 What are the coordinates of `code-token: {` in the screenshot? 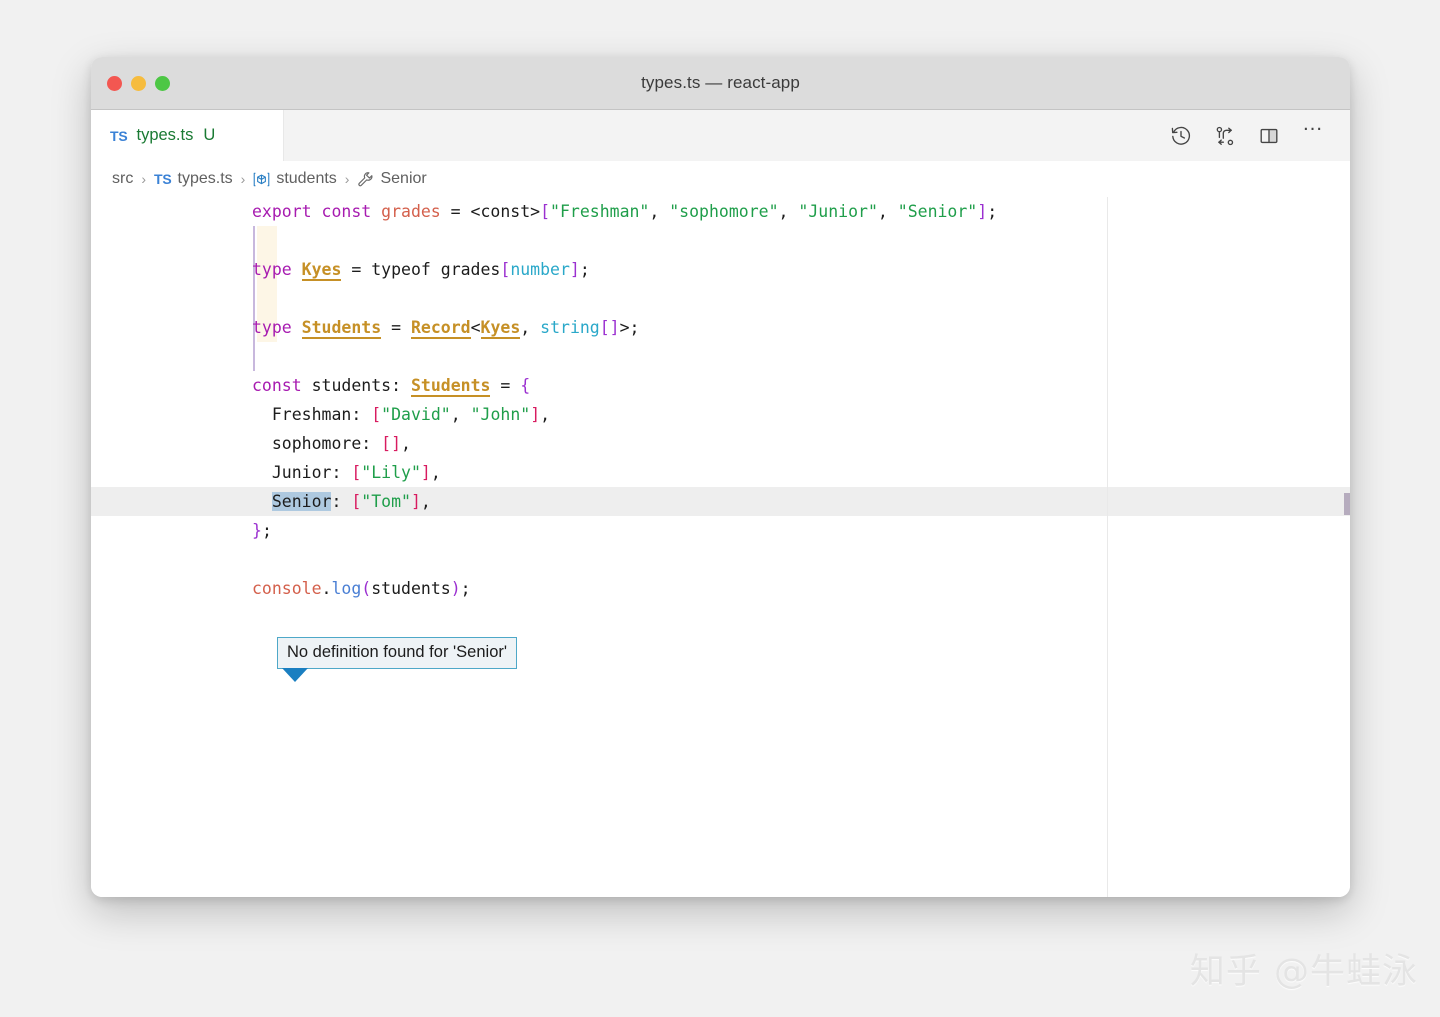 It's located at (525, 385).